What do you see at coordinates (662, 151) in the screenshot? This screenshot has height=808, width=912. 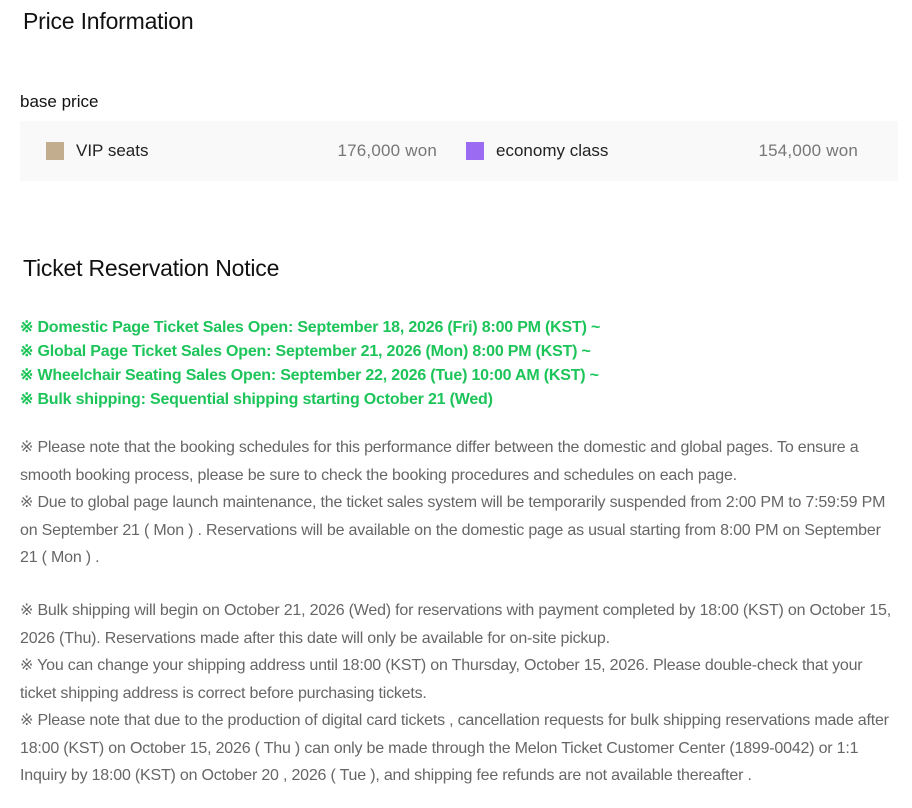 I see `price-item-economy: economy class 154,000 won` at bounding box center [662, 151].